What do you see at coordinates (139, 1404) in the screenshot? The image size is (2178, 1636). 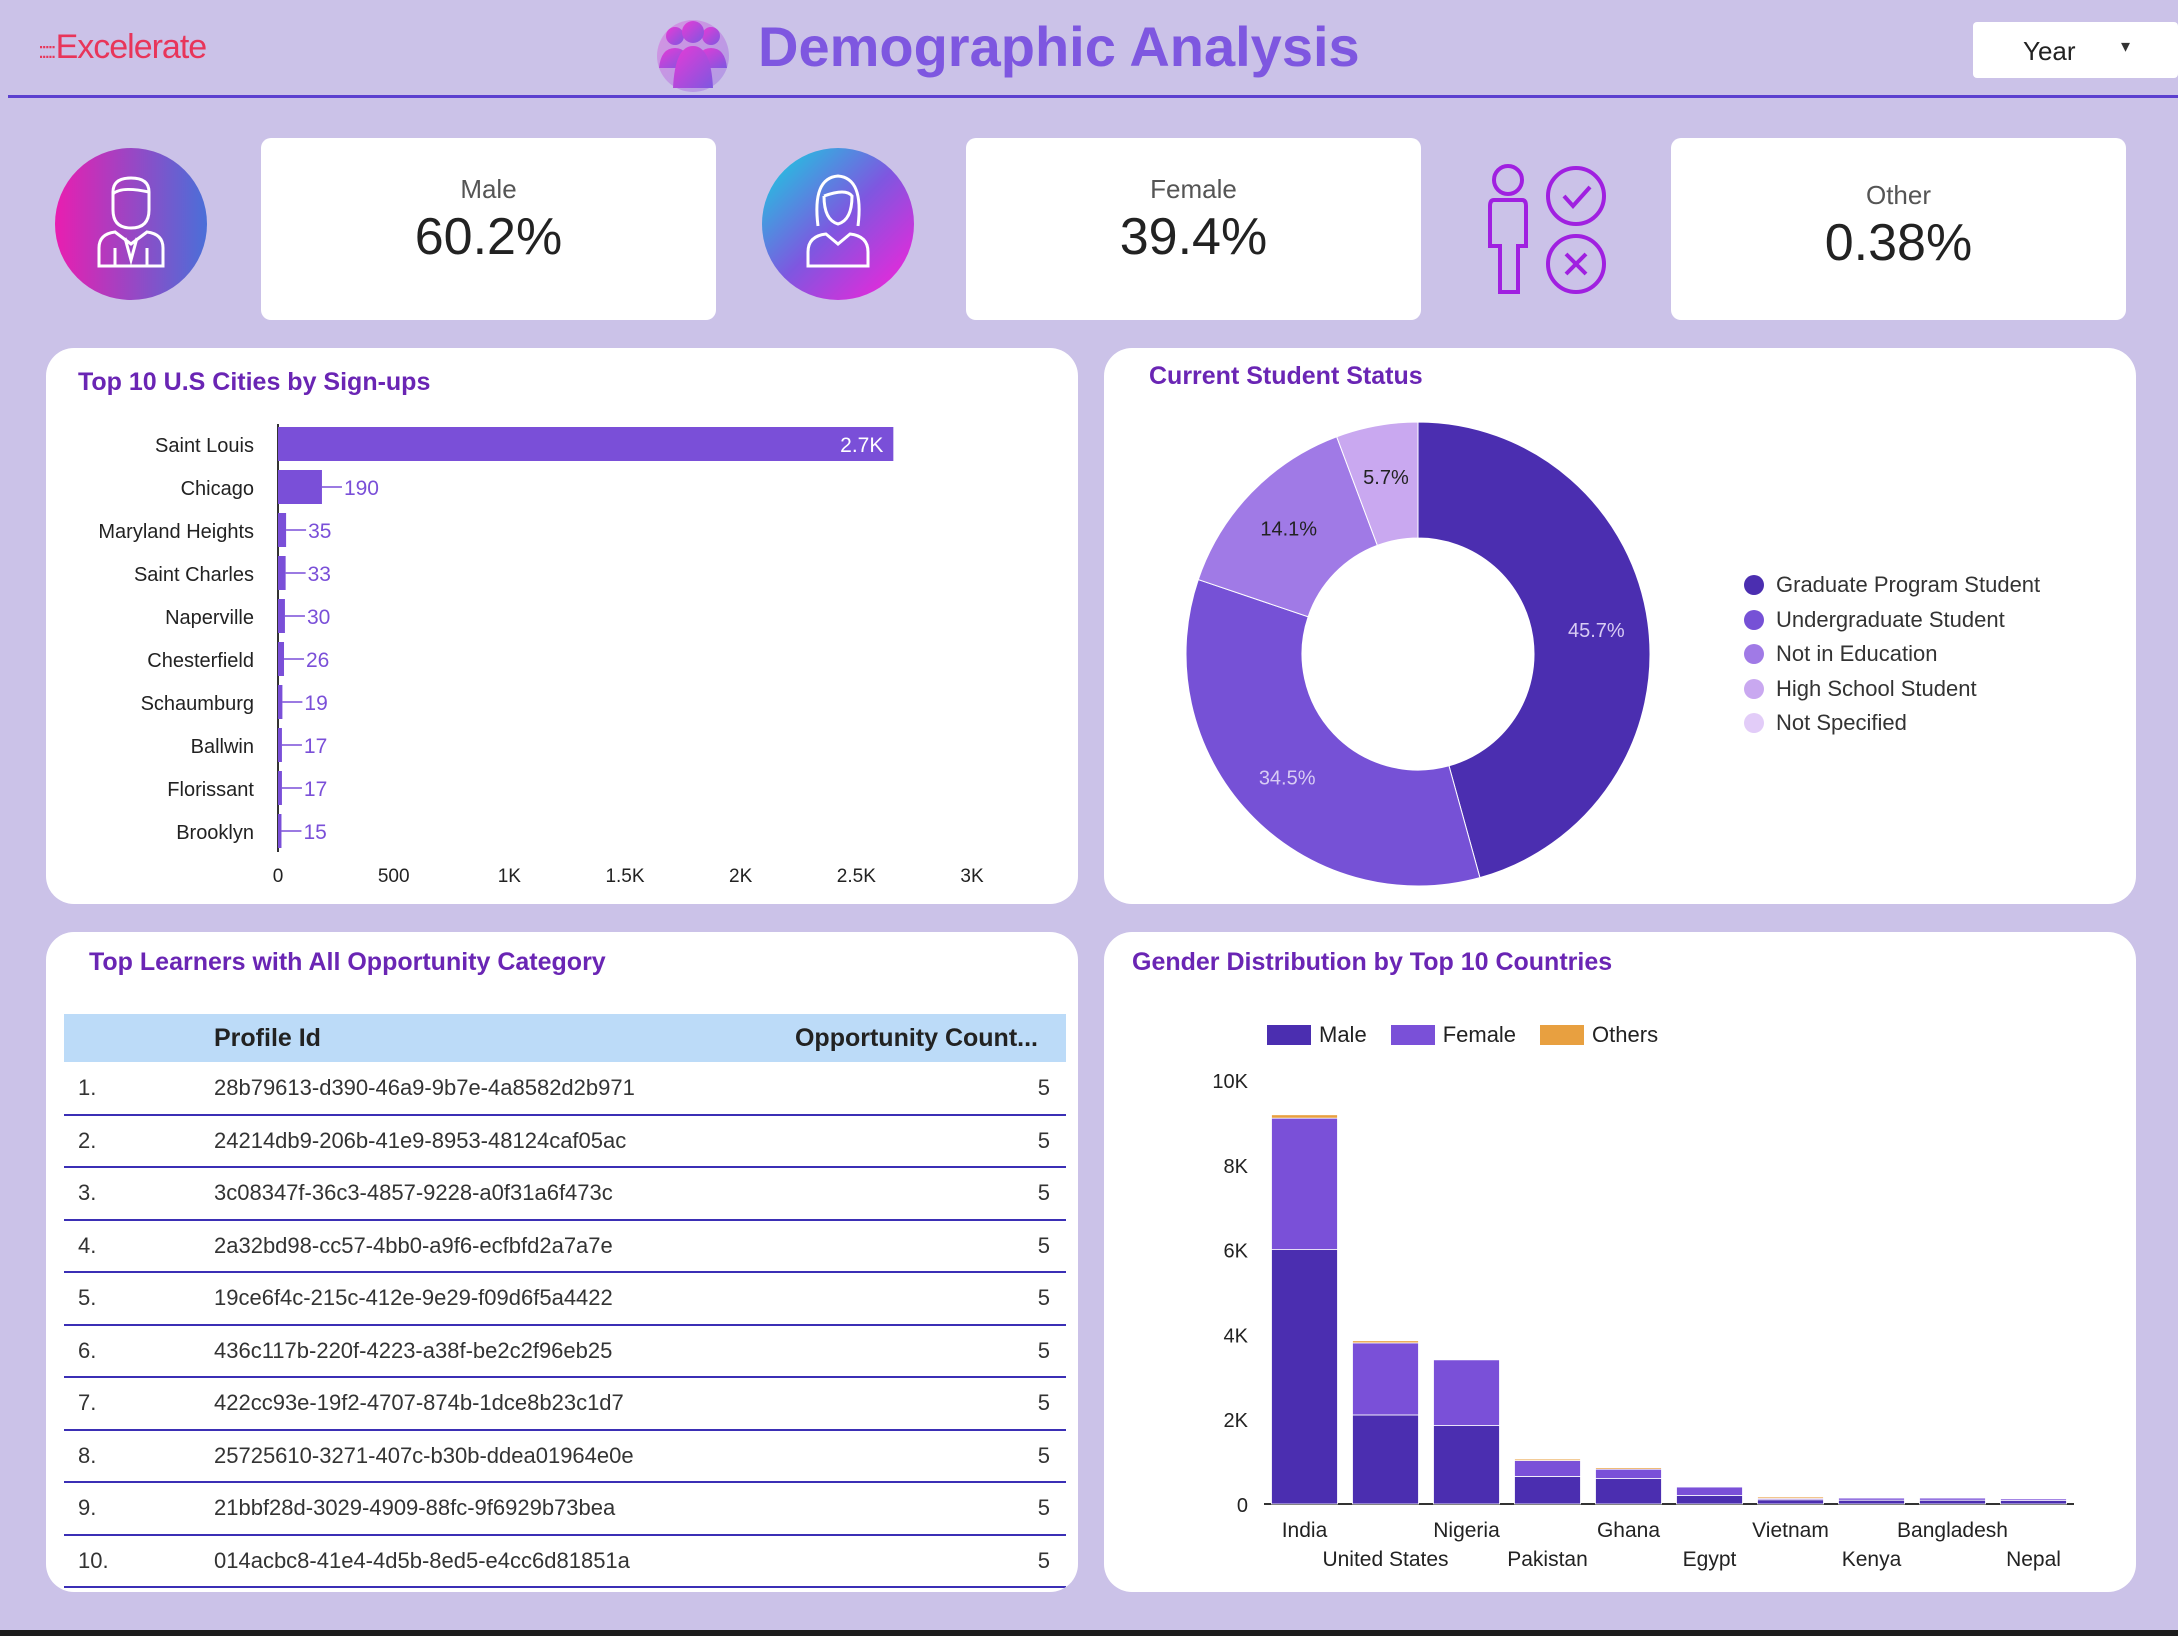 I see `row-index: 7.` at bounding box center [139, 1404].